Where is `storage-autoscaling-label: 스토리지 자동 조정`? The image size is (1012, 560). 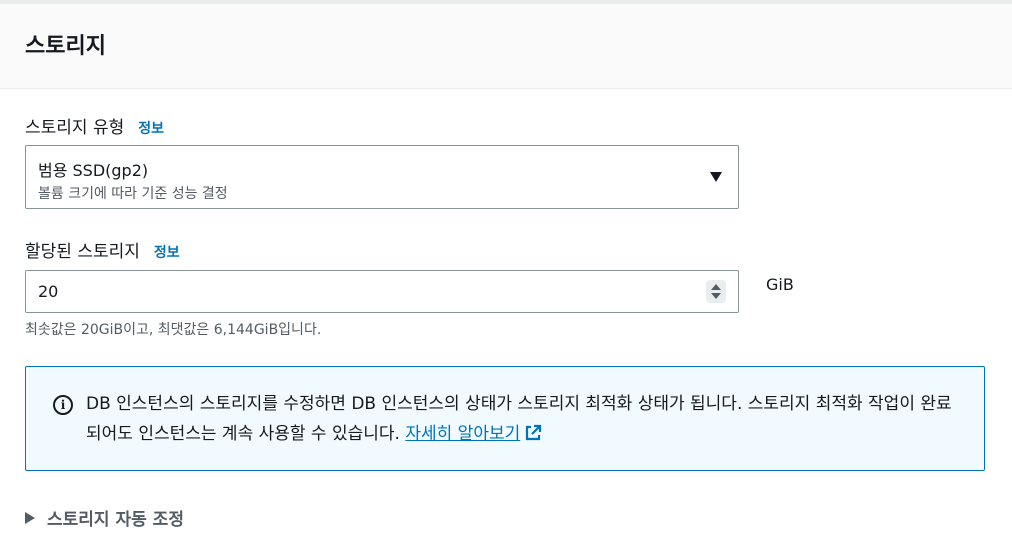
storage-autoscaling-label: 스토리지 자동 조정 is located at coordinates (115, 520).